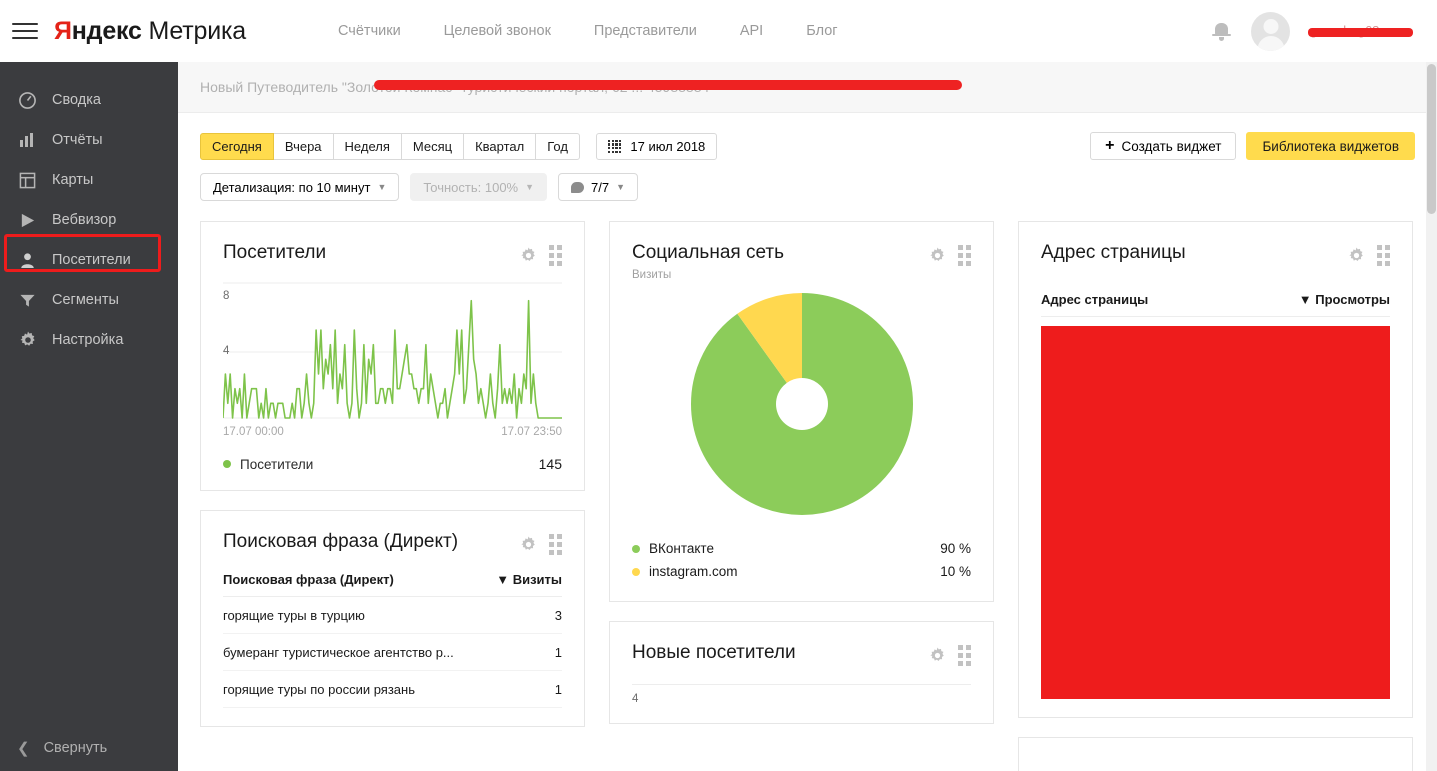  Describe the element at coordinates (1221, 31) in the screenshot. I see `notification-bell-icon` at that location.